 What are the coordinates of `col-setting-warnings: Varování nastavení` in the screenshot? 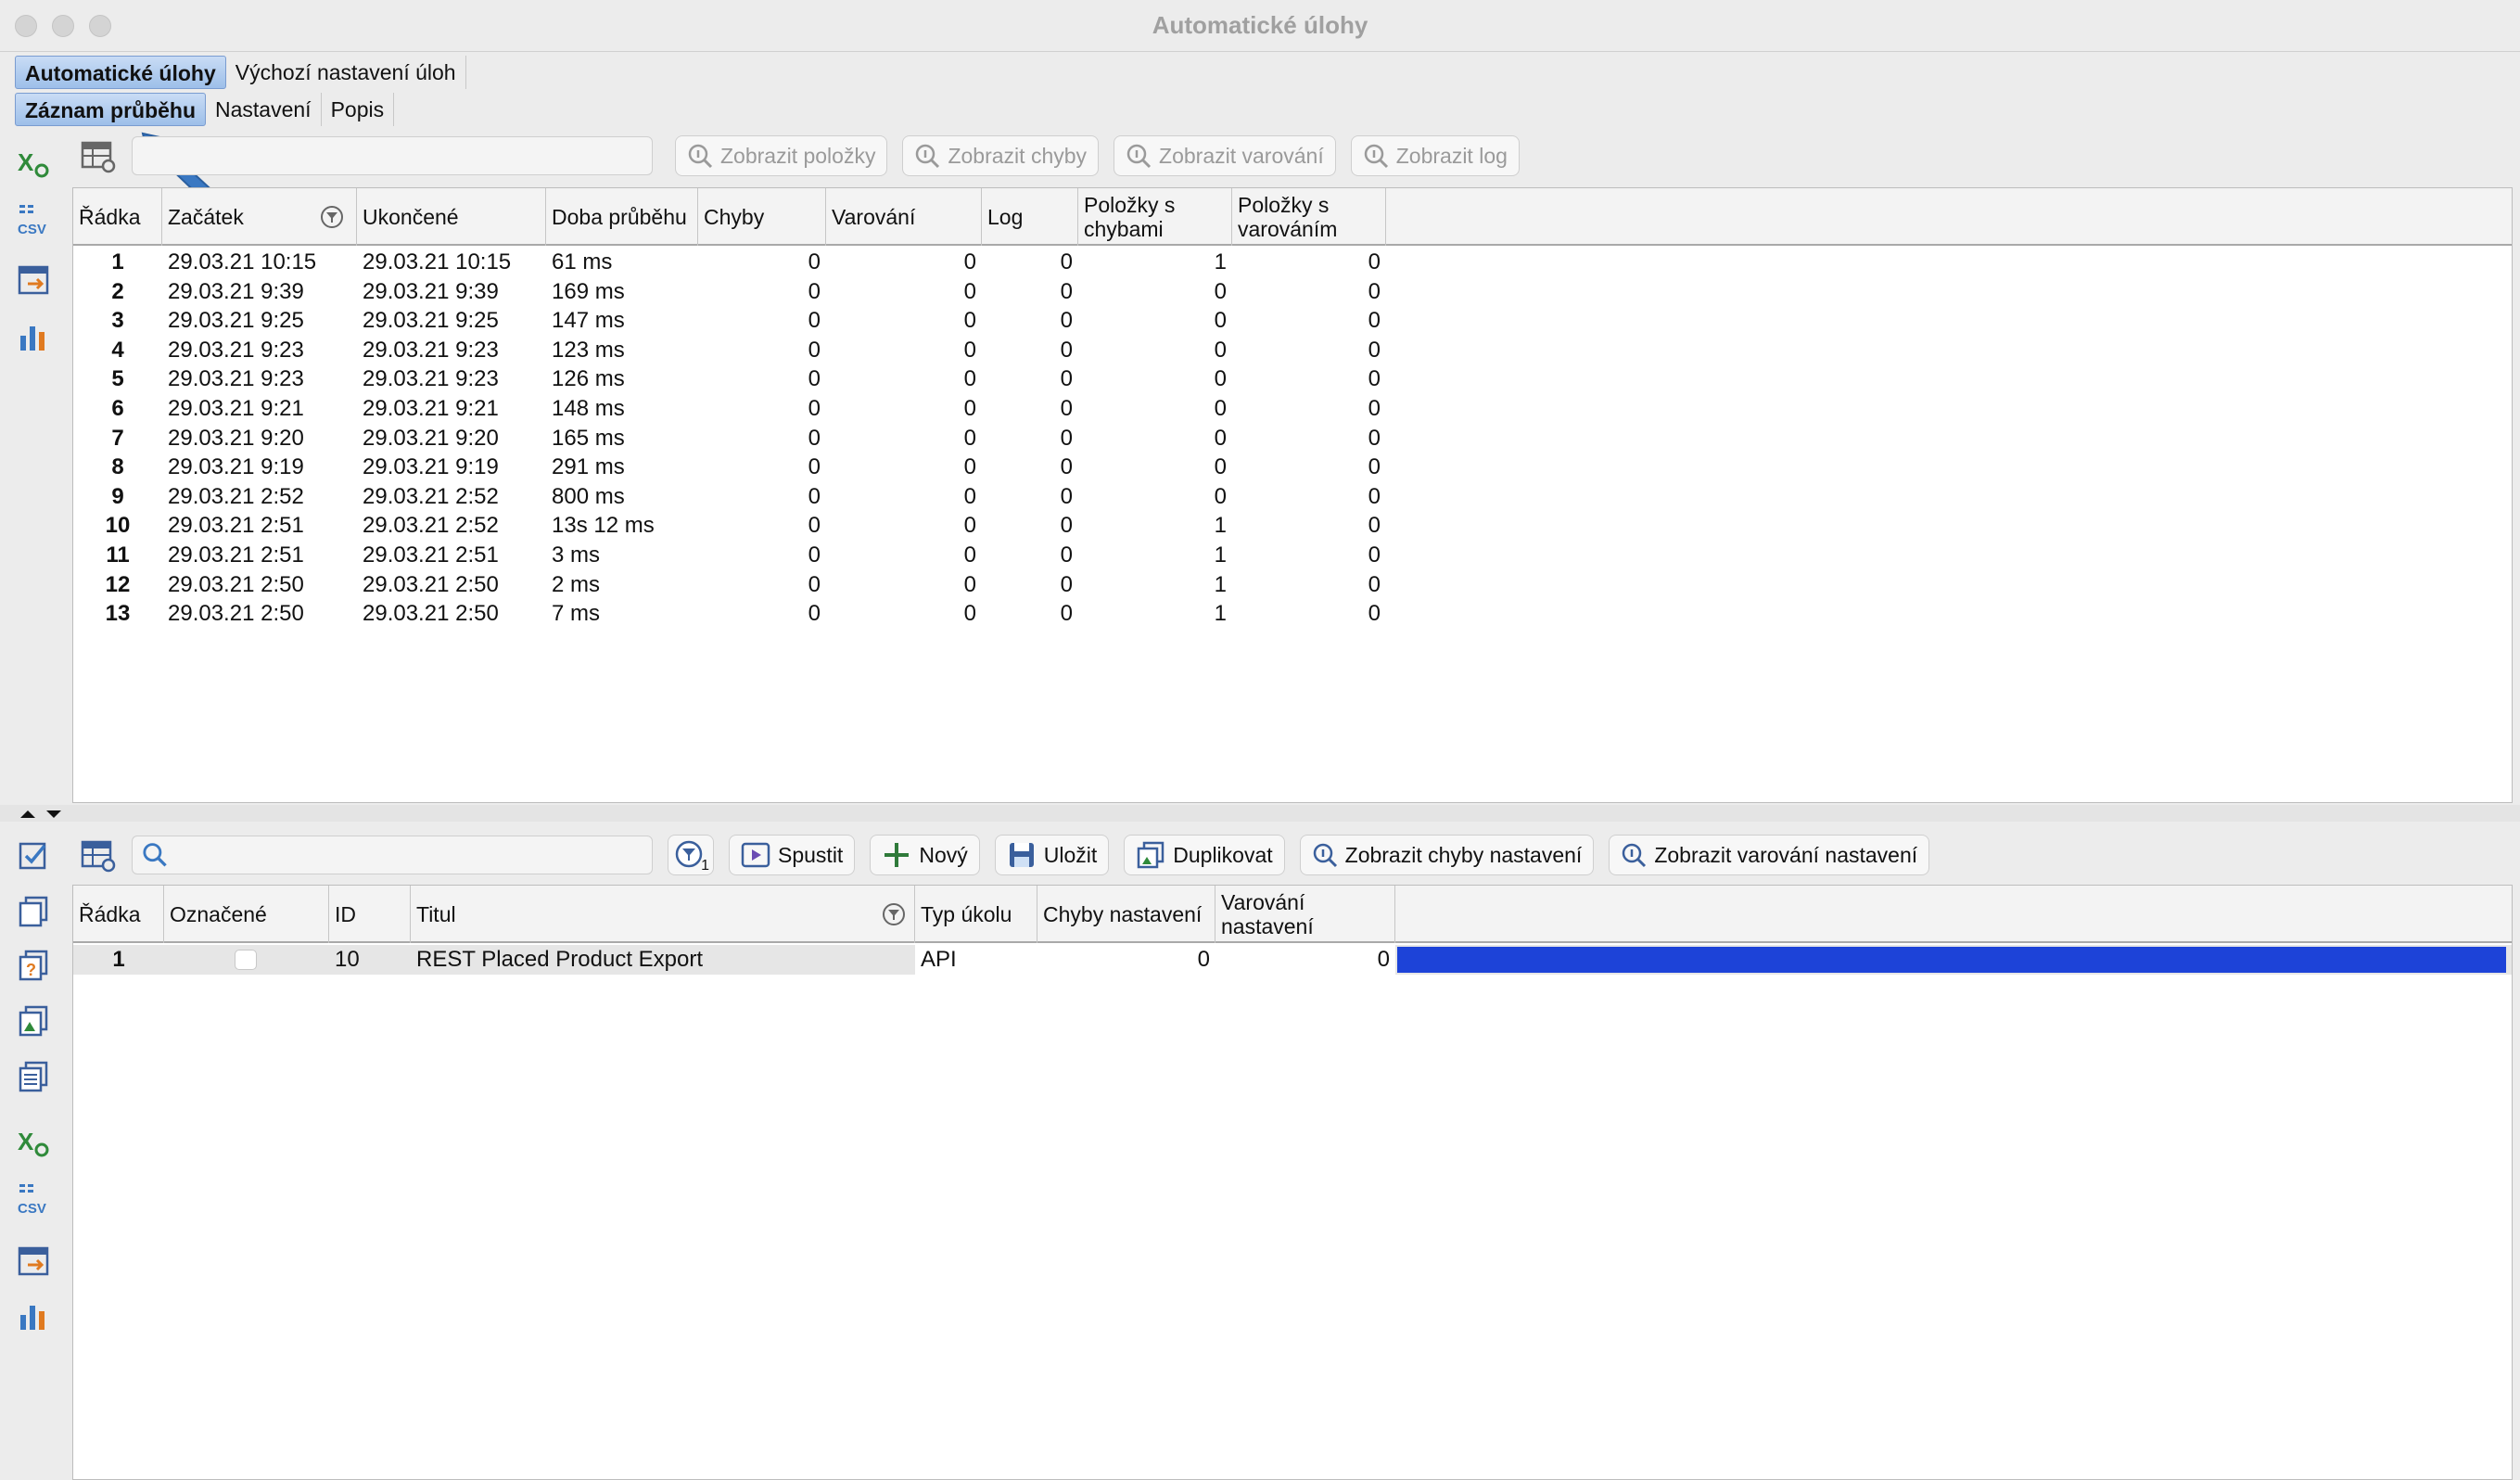 It's located at (1305, 914).